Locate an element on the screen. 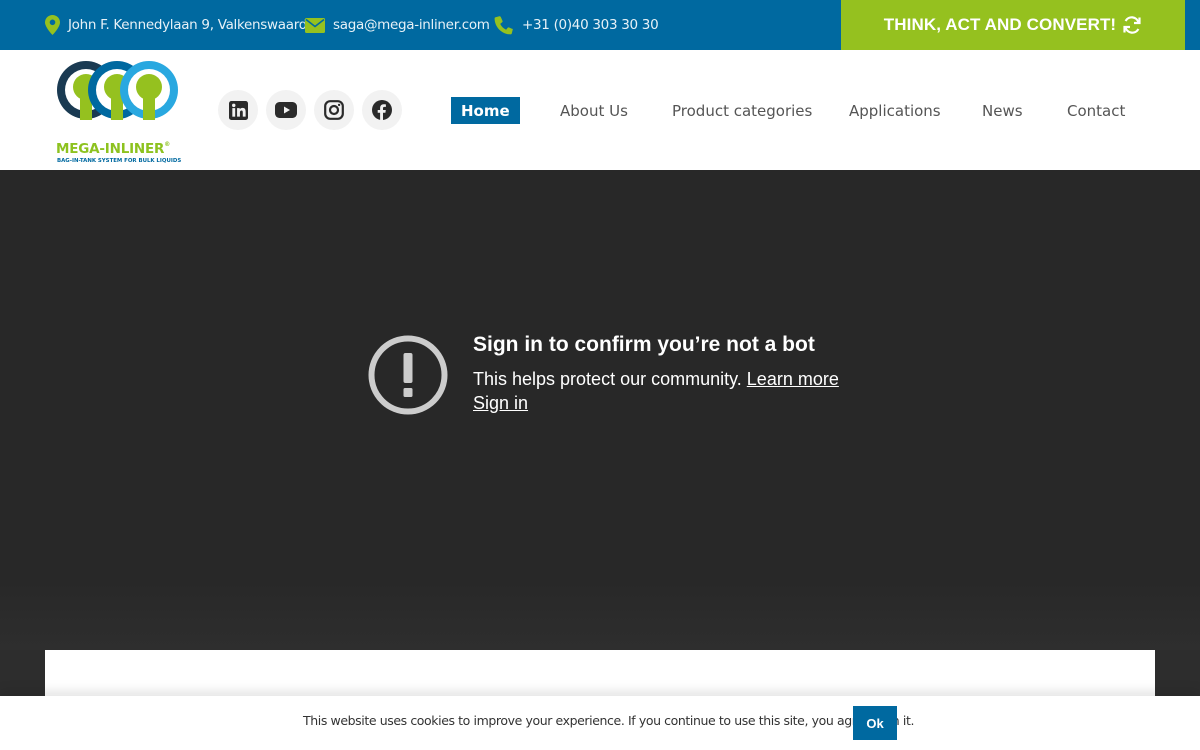 The width and height of the screenshot is (1200, 750). linkedin-button is located at coordinates (238, 110).